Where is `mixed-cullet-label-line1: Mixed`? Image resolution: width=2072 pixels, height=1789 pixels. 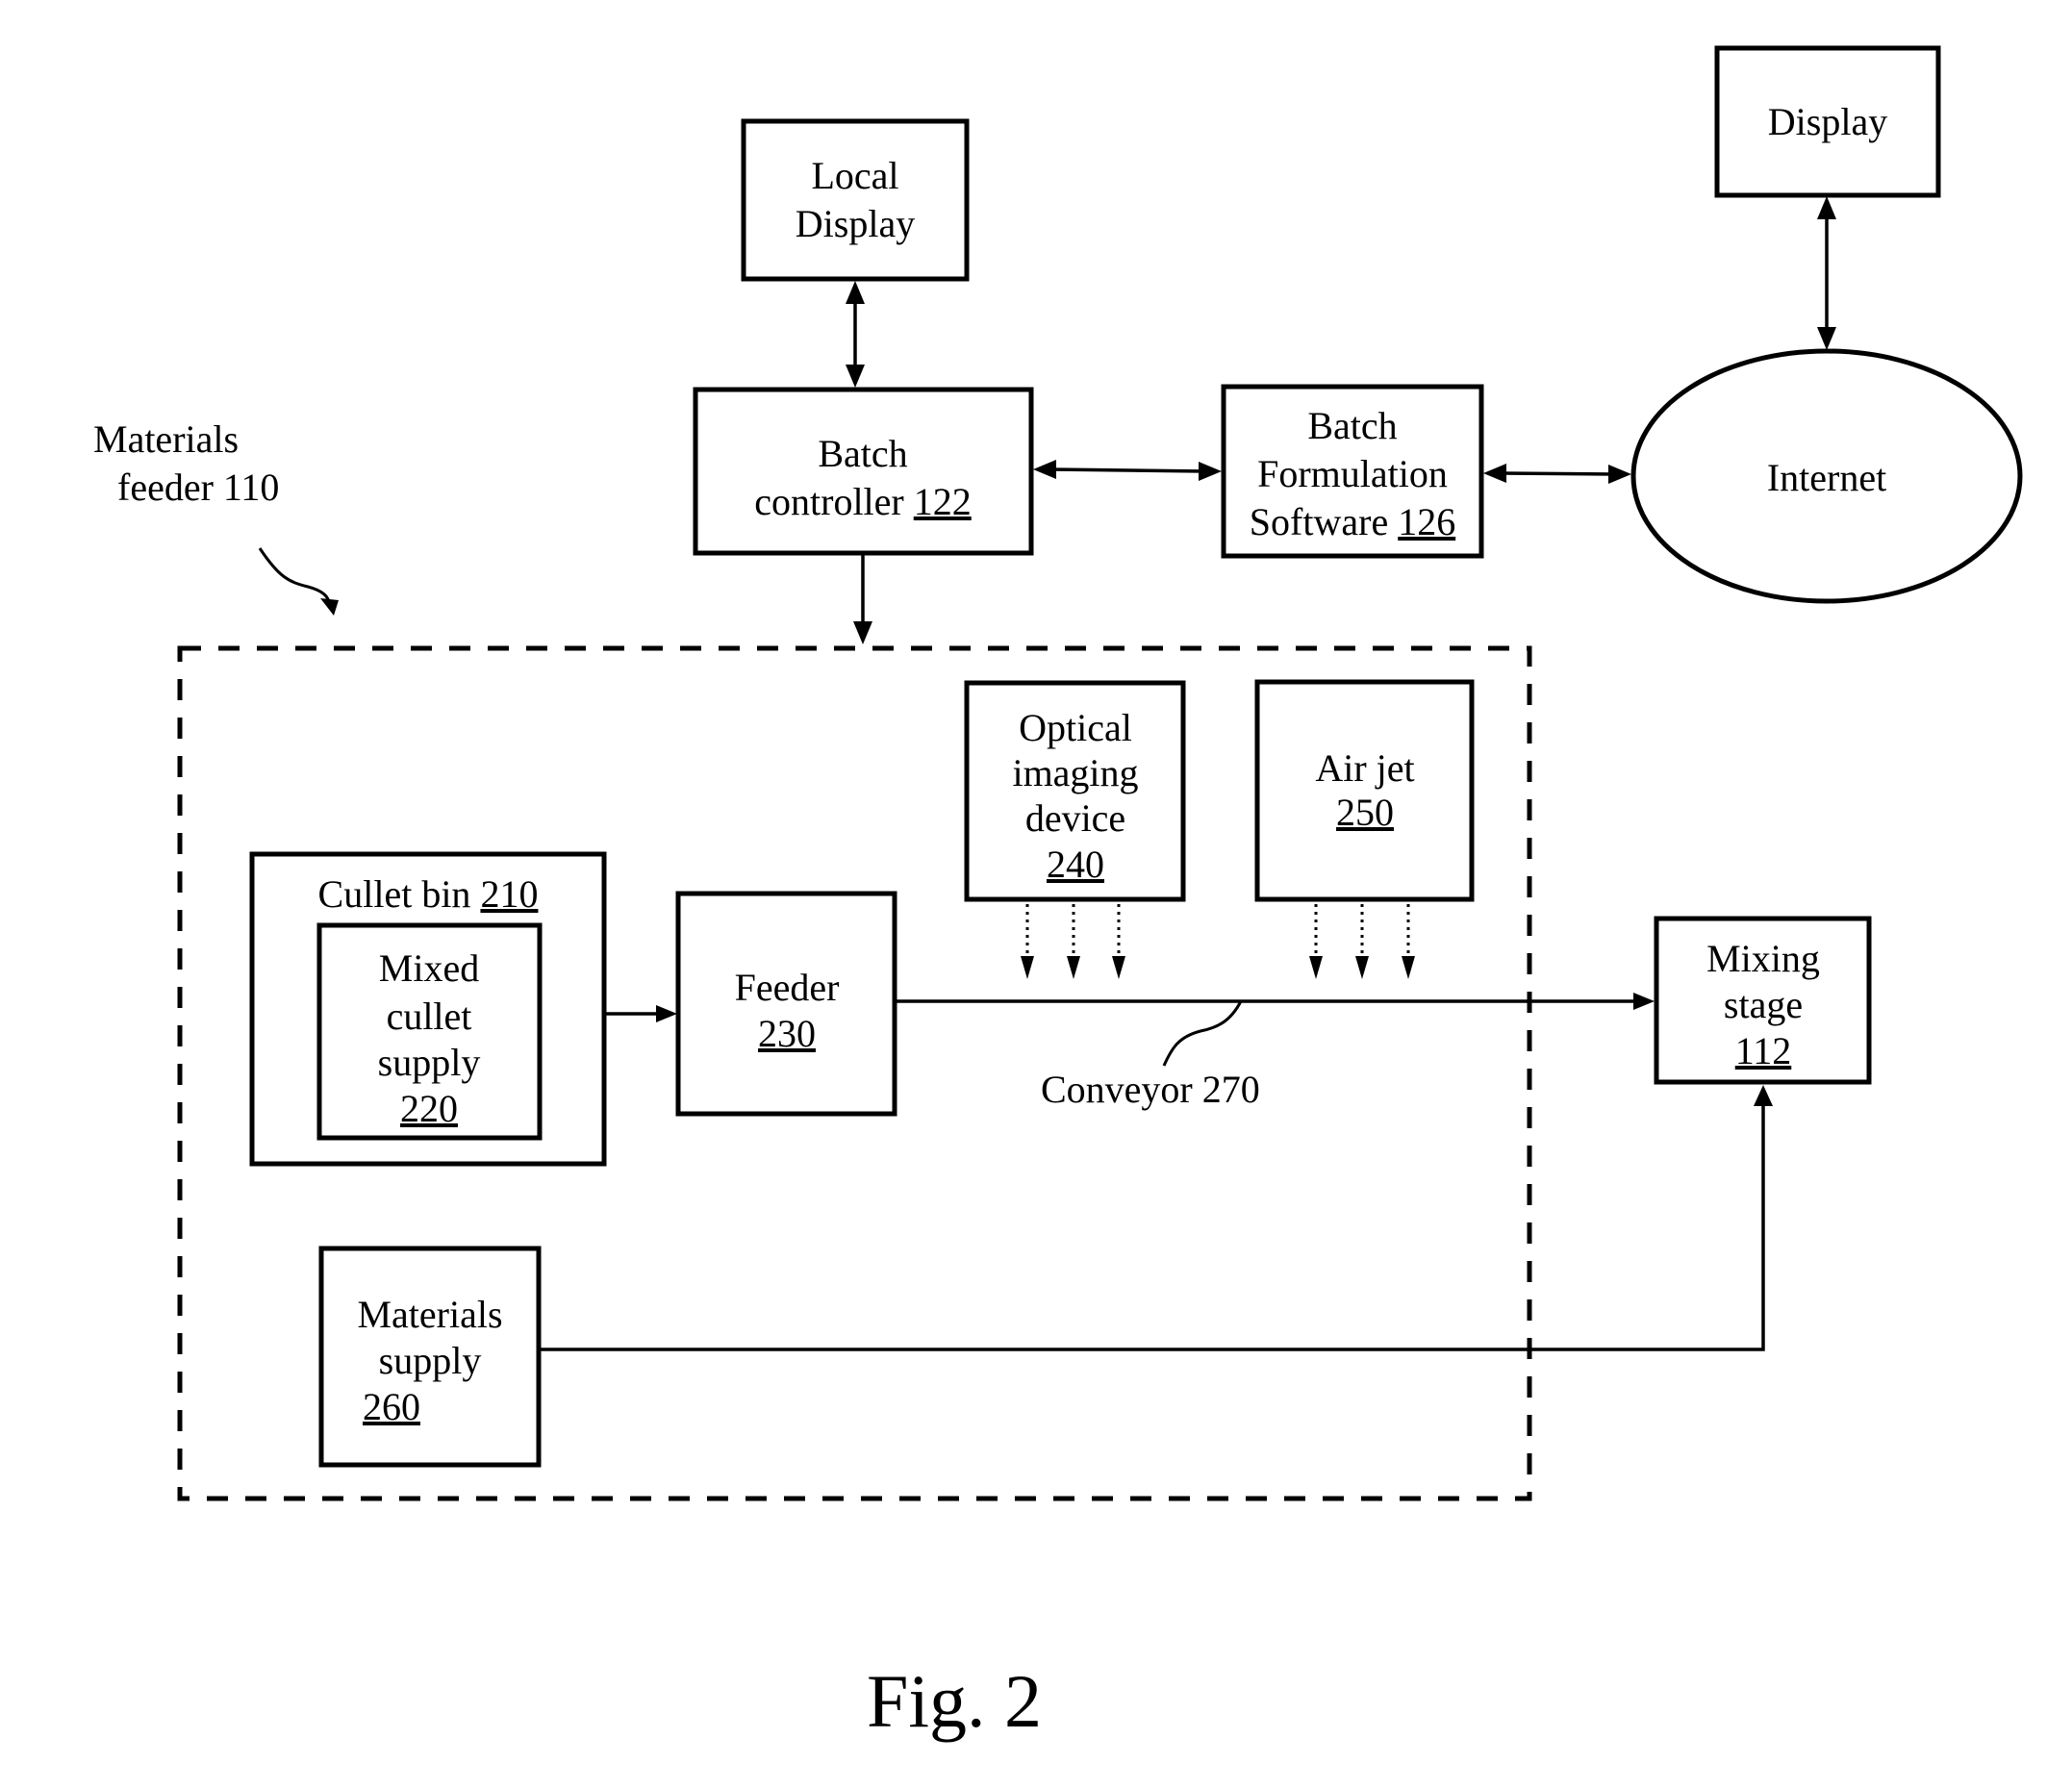
mixed-cullet-label-line1: Mixed is located at coordinates (429, 968).